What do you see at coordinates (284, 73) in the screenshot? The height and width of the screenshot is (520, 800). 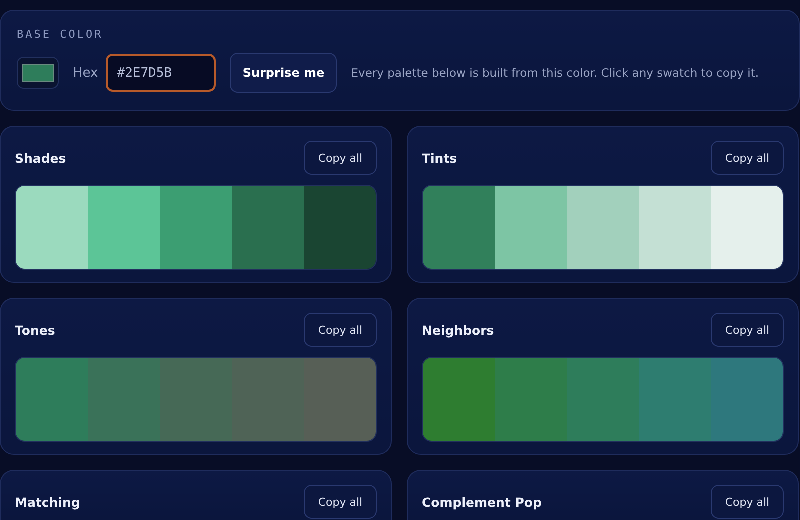 I see `surprise-button: Surprise me` at bounding box center [284, 73].